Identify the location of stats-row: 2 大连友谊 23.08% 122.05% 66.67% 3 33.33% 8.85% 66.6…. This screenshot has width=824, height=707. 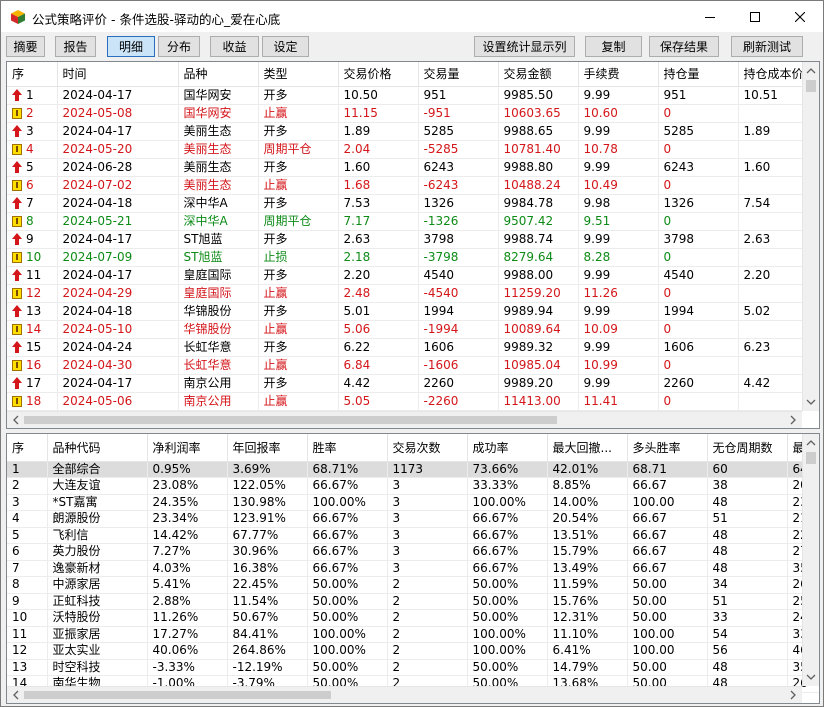
(413, 486).